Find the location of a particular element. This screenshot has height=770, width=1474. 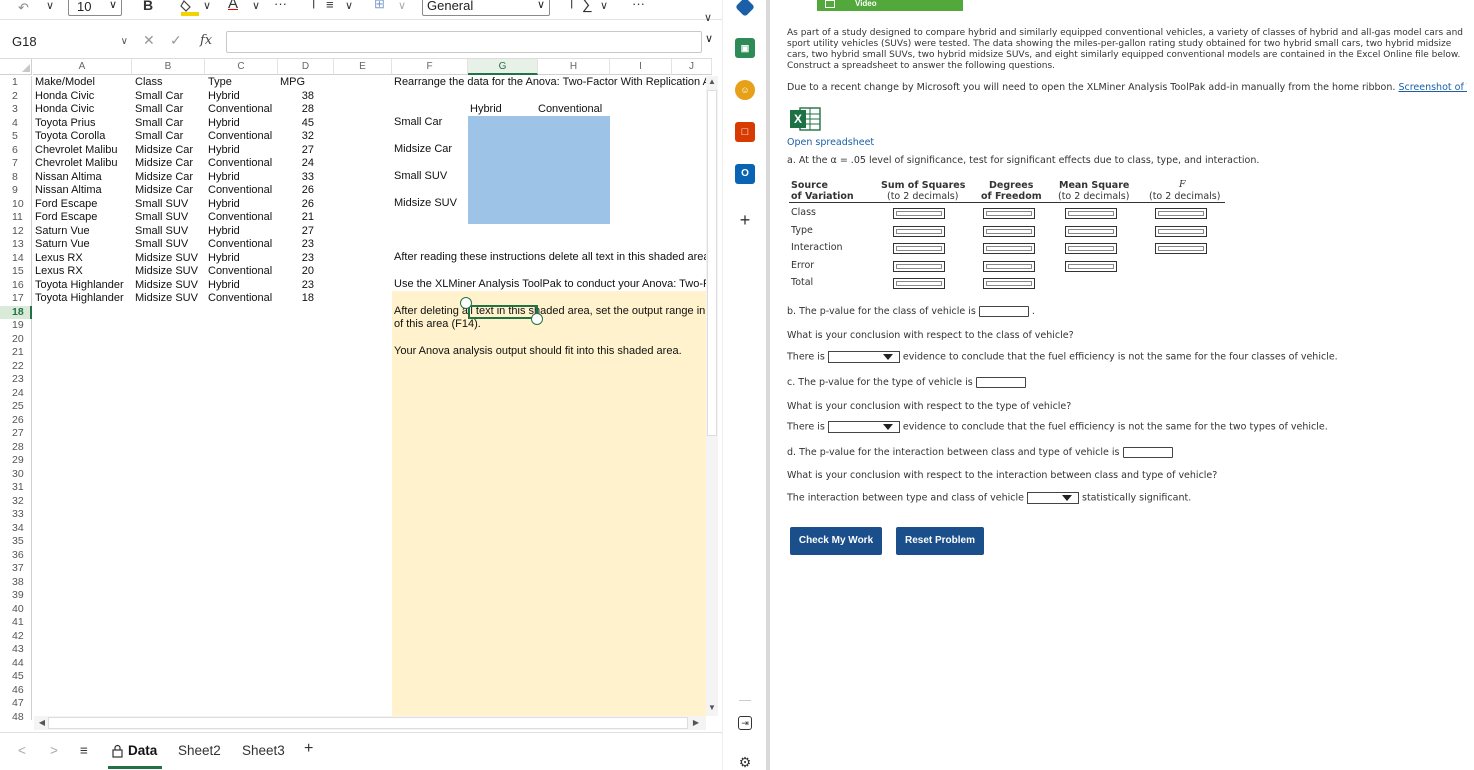

autosum-icon: ∑ is located at coordinates (587, 7).